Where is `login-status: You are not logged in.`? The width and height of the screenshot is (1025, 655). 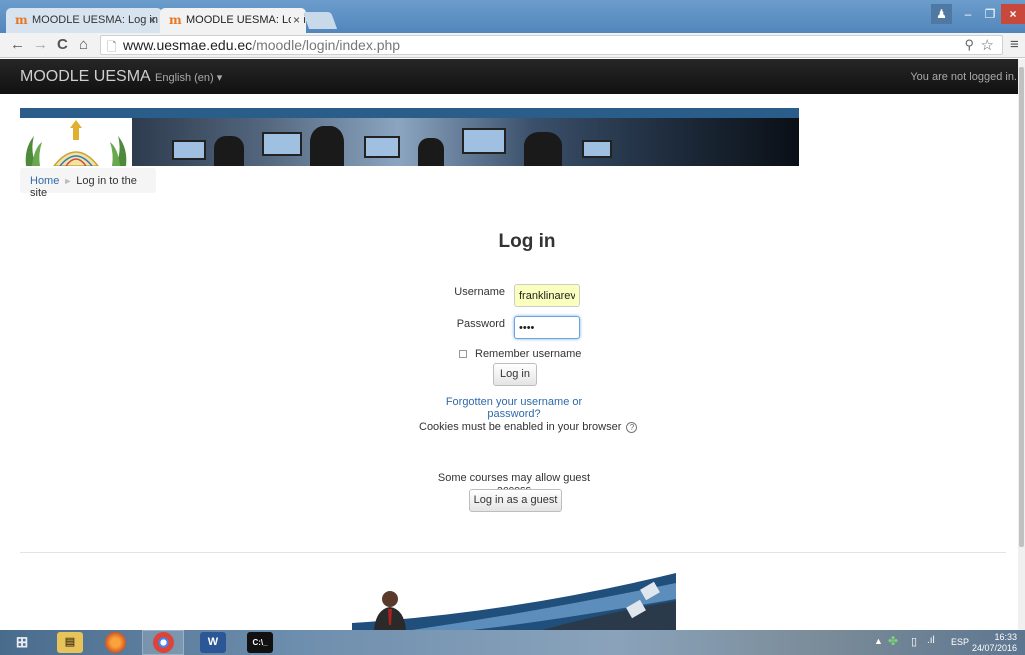 login-status: You are not logged in. is located at coordinates (963, 77).